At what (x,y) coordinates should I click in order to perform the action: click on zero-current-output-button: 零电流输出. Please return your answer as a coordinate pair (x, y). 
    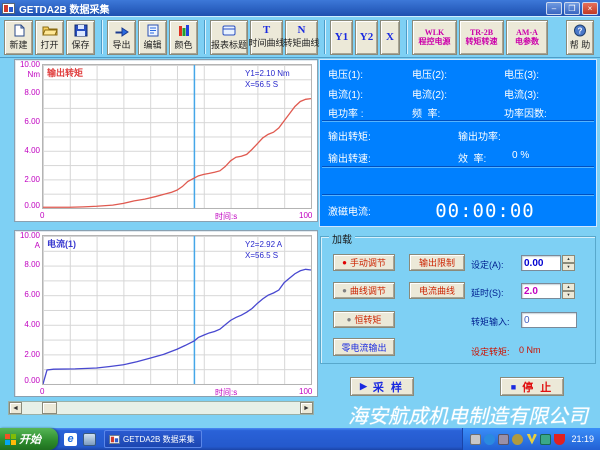
    Looking at the image, I should click on (364, 347).